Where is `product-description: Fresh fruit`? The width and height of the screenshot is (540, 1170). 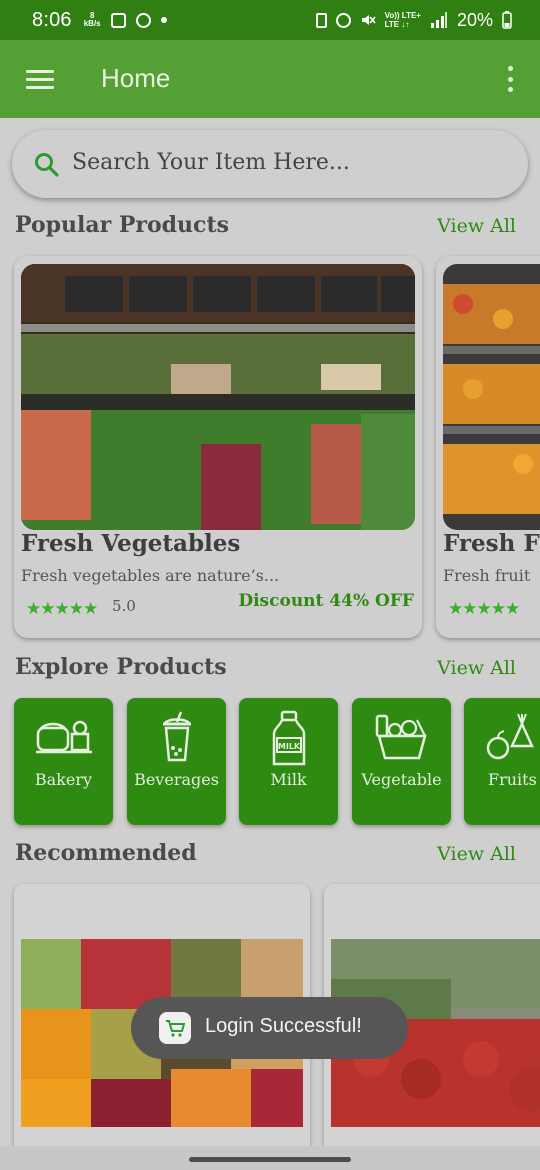 product-description: Fresh fruit is located at coordinates (487, 575).